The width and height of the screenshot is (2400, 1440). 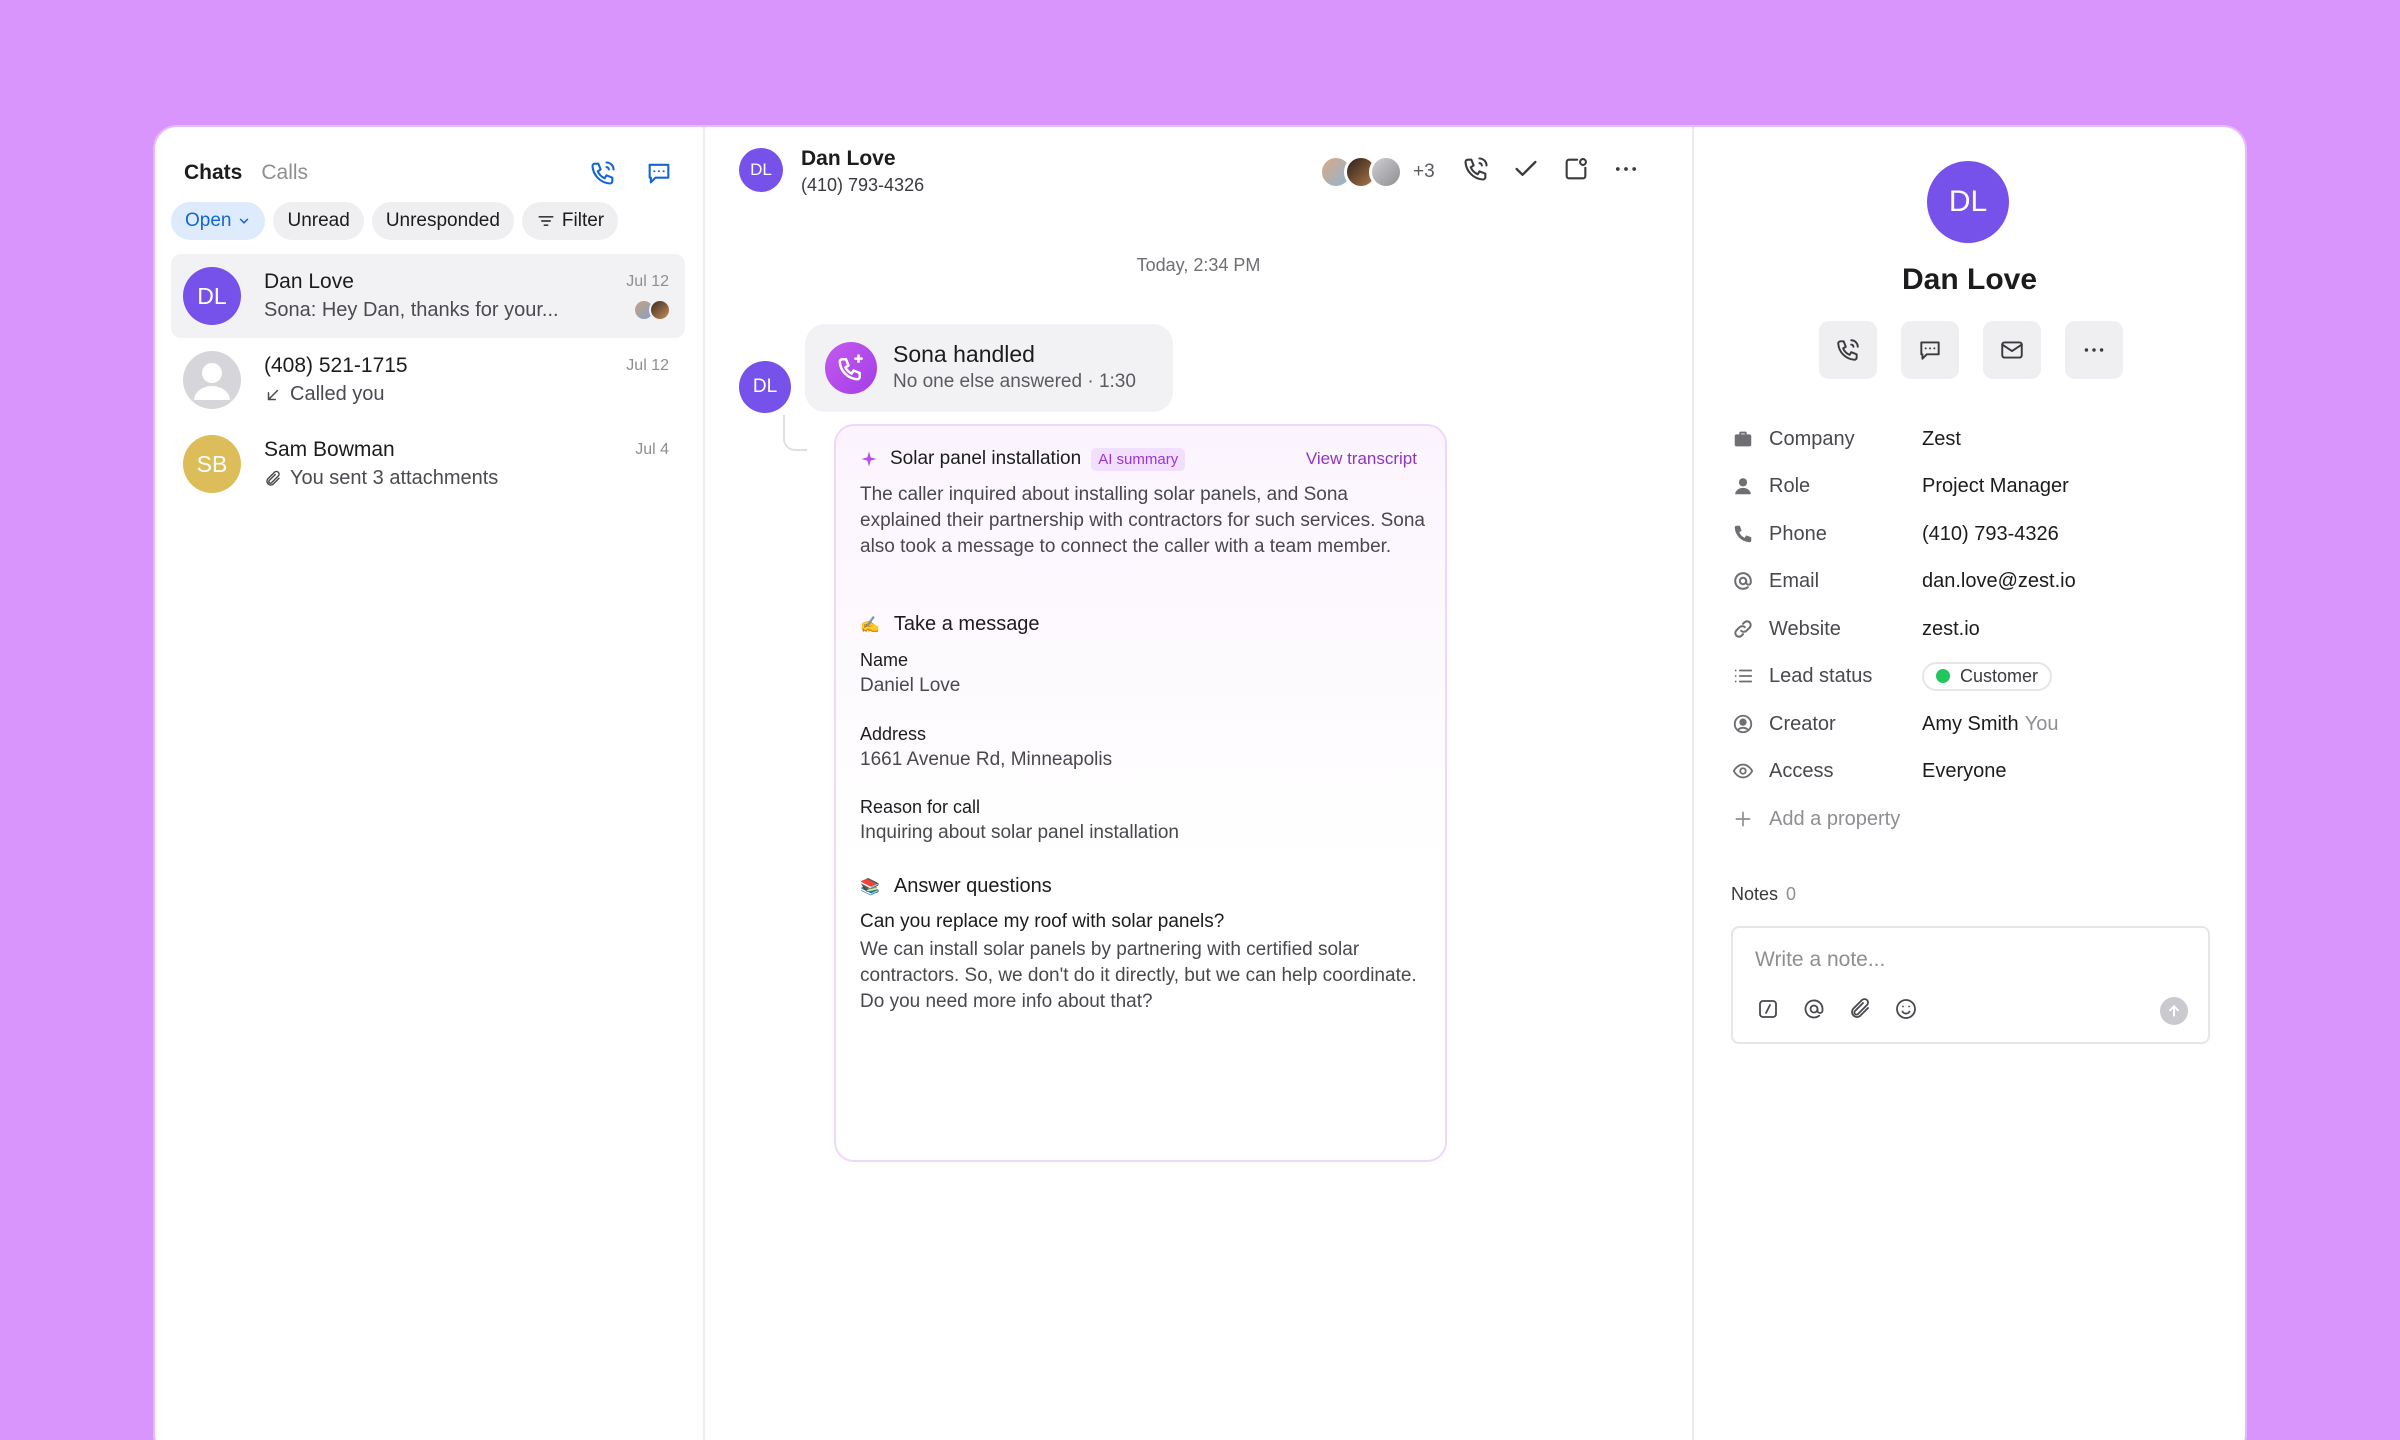 I want to click on open-filter-label: Open, so click(x=208, y=220).